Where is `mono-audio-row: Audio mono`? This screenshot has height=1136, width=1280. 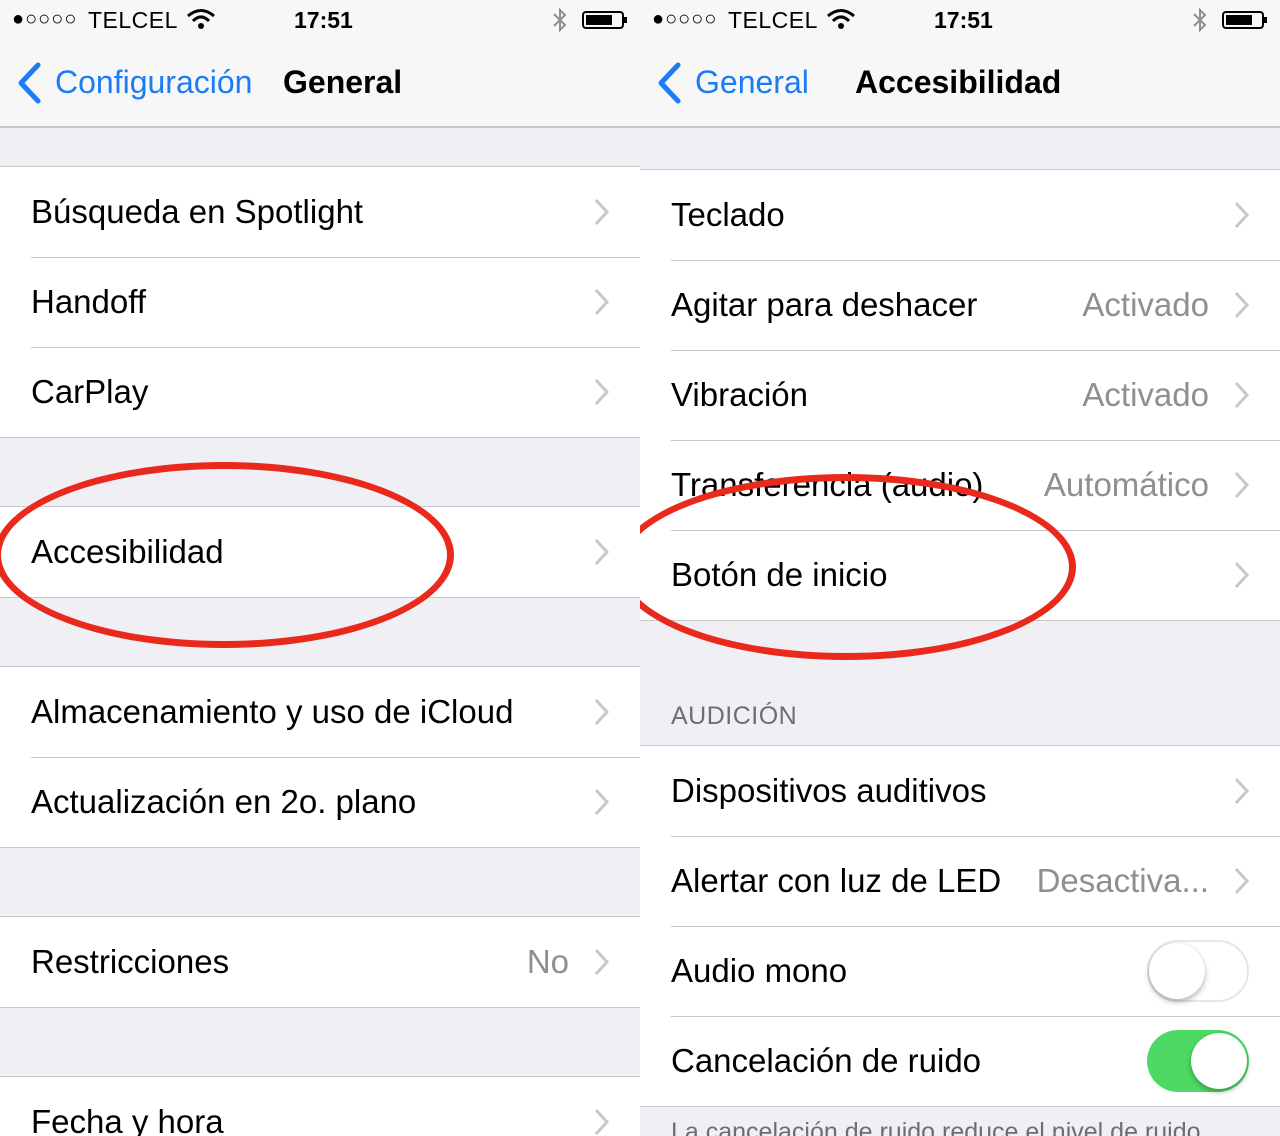
mono-audio-row: Audio mono is located at coordinates (960, 971).